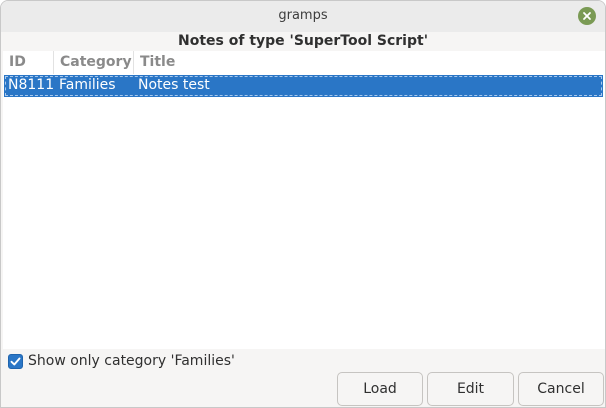  What do you see at coordinates (31, 85) in the screenshot?
I see `cell-id: N8111` at bounding box center [31, 85].